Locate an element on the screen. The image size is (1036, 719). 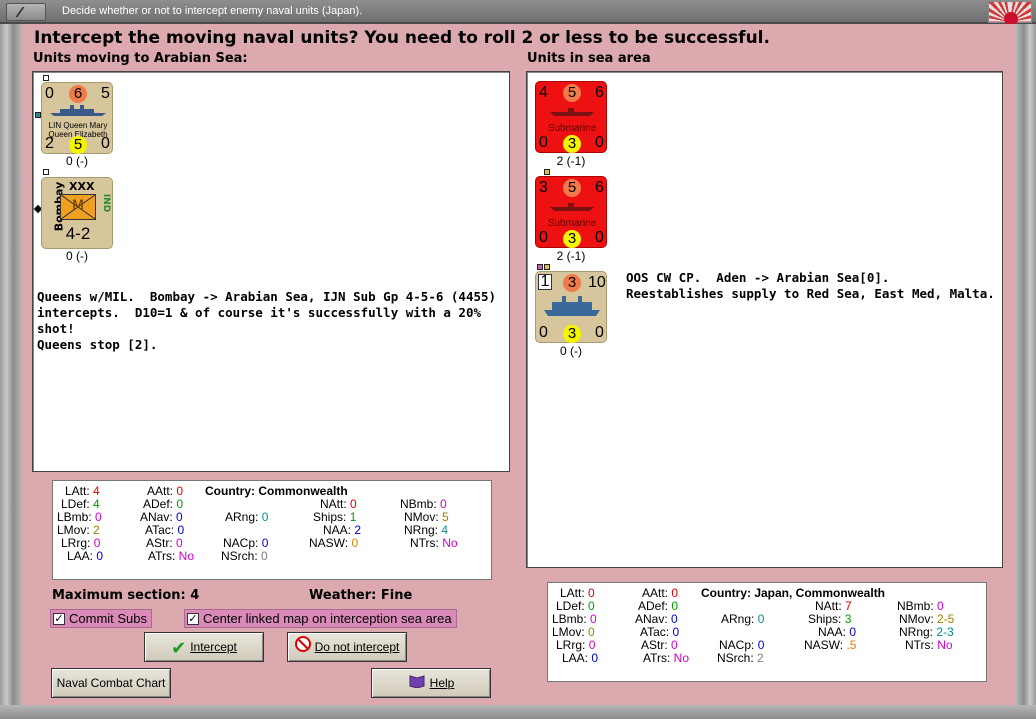
stat-nrng: NRng: 4 is located at coordinates (426, 530).